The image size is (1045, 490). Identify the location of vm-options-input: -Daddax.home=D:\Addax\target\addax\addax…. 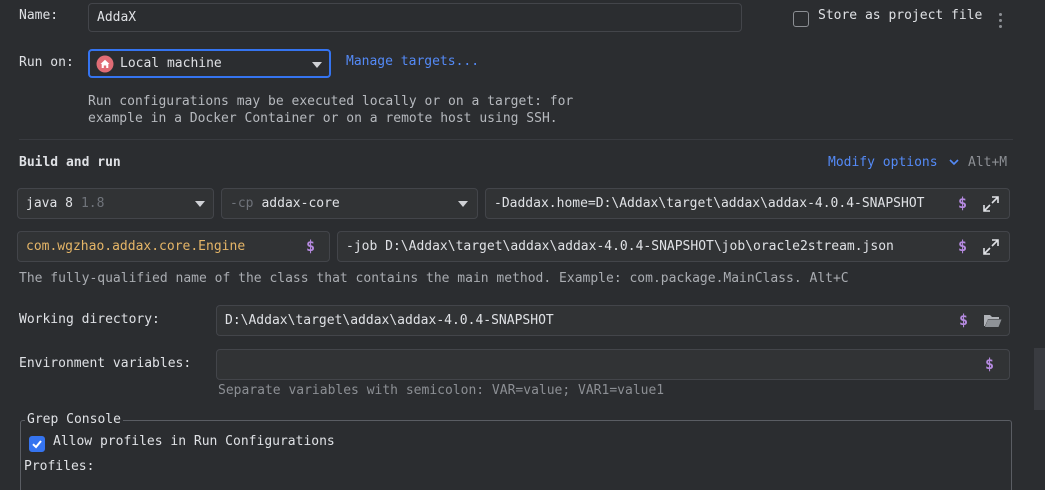
(747, 203).